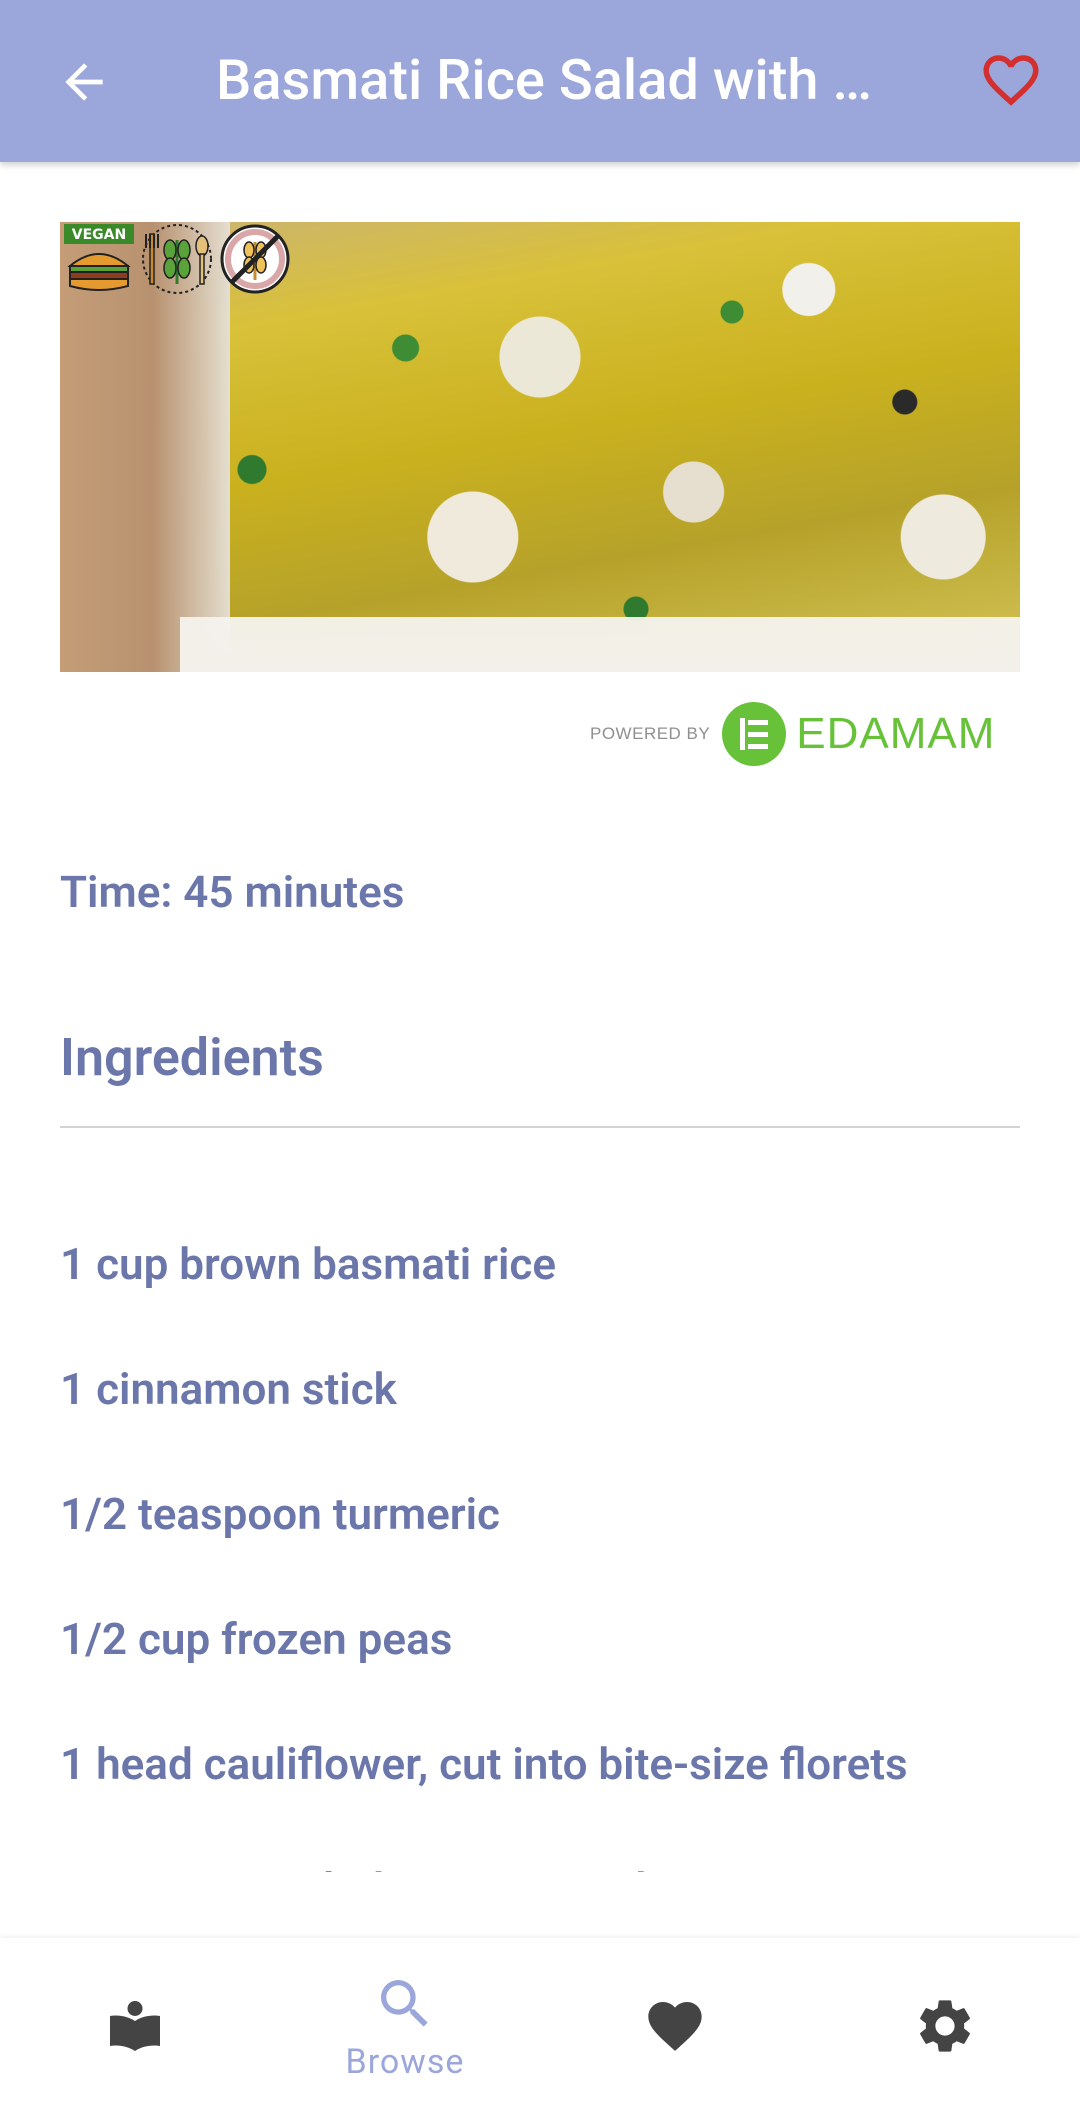 The width and height of the screenshot is (1080, 2124). What do you see at coordinates (945, 2026) in the screenshot?
I see `gear-icon` at bounding box center [945, 2026].